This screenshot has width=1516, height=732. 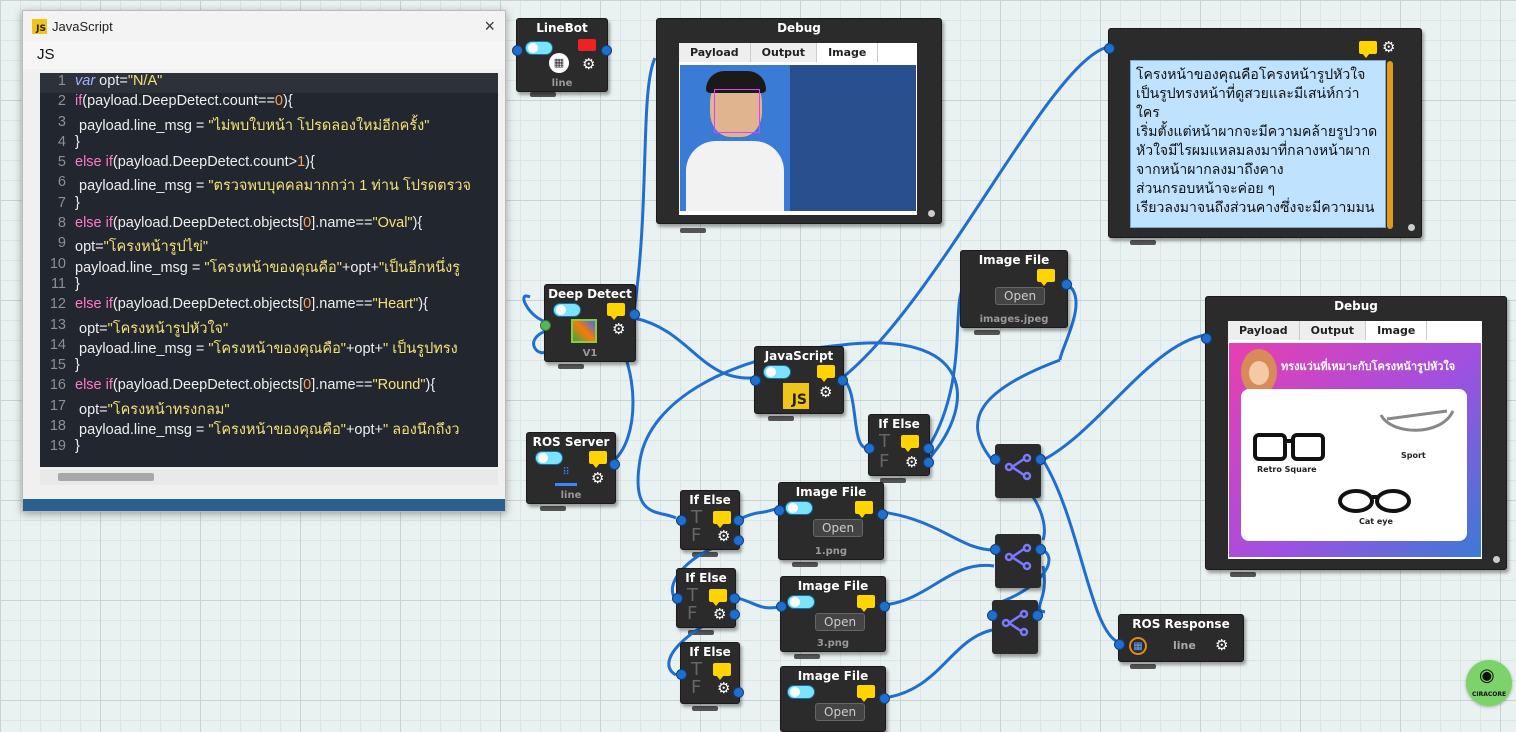 I want to click on node-linebot: LineBot ▦ ⚙ line, so click(x=562, y=55).